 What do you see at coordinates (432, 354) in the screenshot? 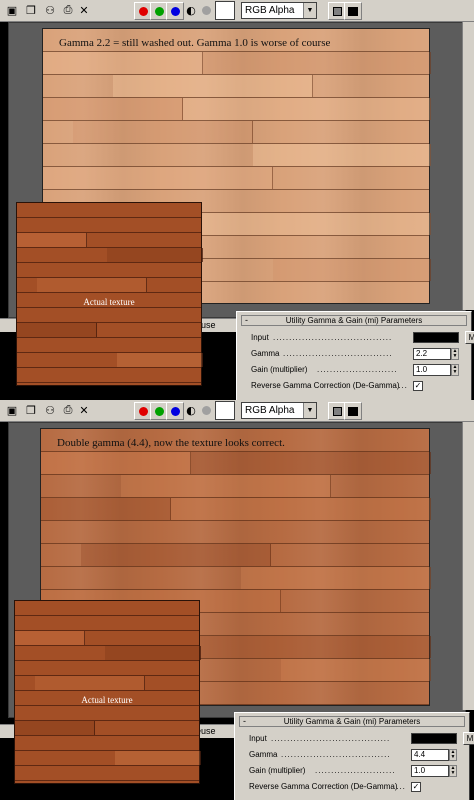
I see `gamma-field: 2.2` at bounding box center [432, 354].